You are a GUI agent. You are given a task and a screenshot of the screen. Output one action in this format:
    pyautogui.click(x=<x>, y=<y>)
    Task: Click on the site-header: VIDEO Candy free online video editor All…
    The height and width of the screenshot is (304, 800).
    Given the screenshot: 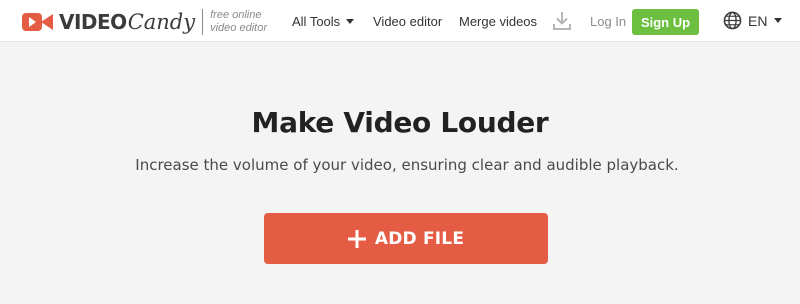 What is the action you would take?
    pyautogui.click(x=400, y=21)
    